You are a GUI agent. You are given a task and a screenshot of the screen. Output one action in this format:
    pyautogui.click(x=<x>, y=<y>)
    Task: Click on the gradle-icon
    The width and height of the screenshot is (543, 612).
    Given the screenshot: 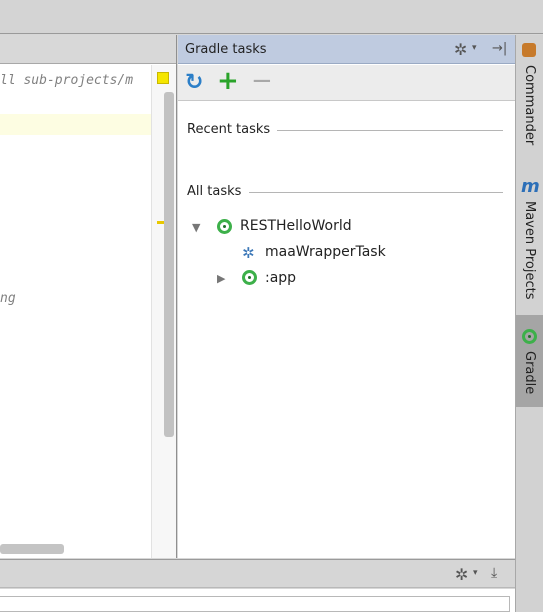 What is the action you would take?
    pyautogui.click(x=529, y=336)
    